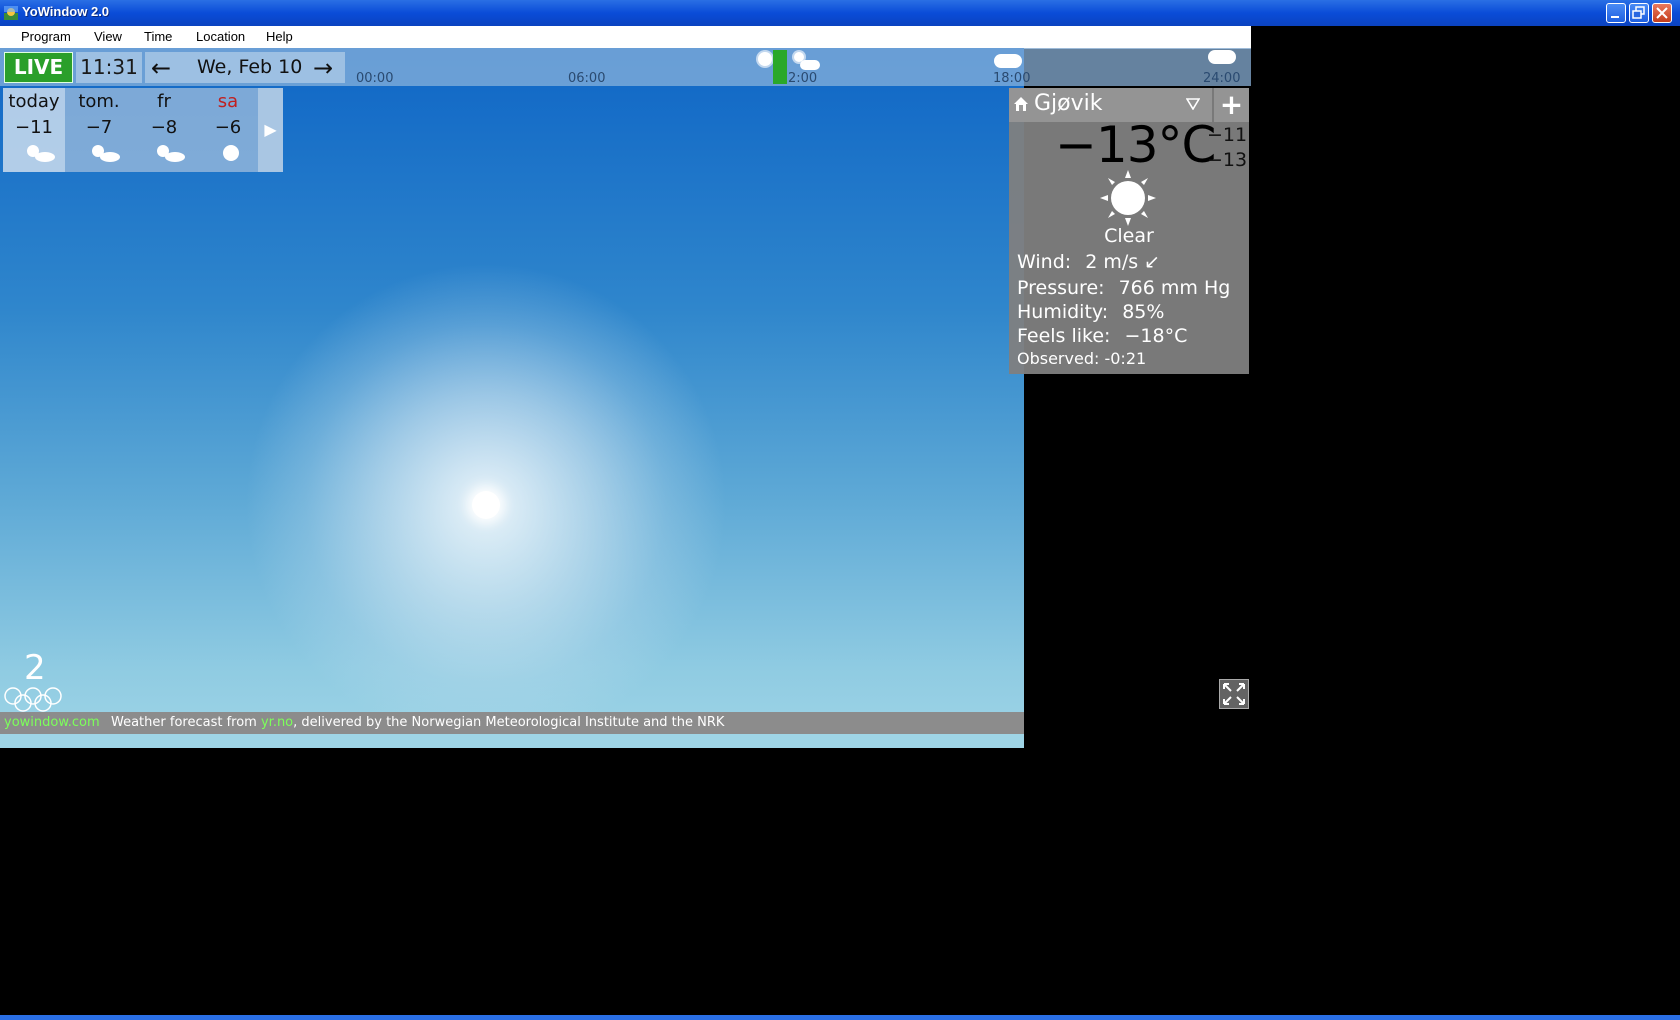 The image size is (1680, 1020). Describe the element at coordinates (1061, 288) in the screenshot. I see `pressure-label: Pressure:` at that location.